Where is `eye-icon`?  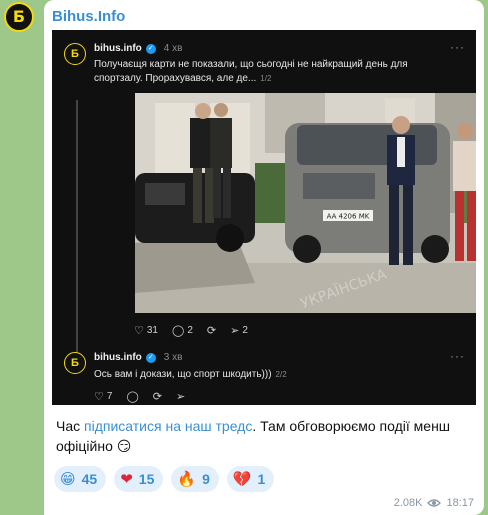 eye-icon is located at coordinates (434, 503).